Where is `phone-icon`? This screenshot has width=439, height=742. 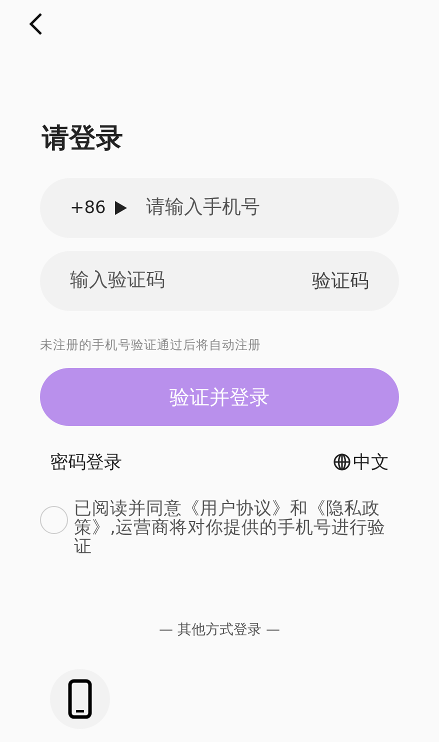
phone-icon is located at coordinates (80, 699).